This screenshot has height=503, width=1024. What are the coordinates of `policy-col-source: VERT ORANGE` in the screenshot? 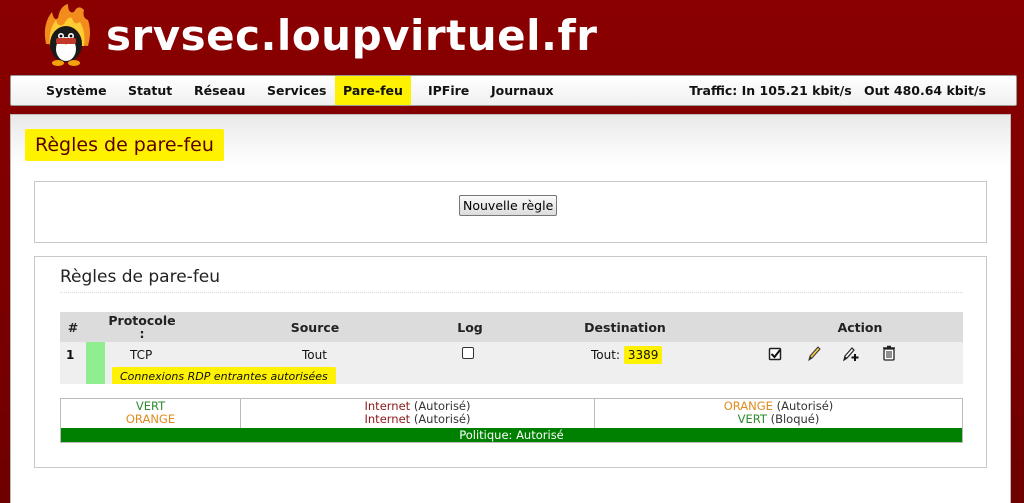 It's located at (151, 413).